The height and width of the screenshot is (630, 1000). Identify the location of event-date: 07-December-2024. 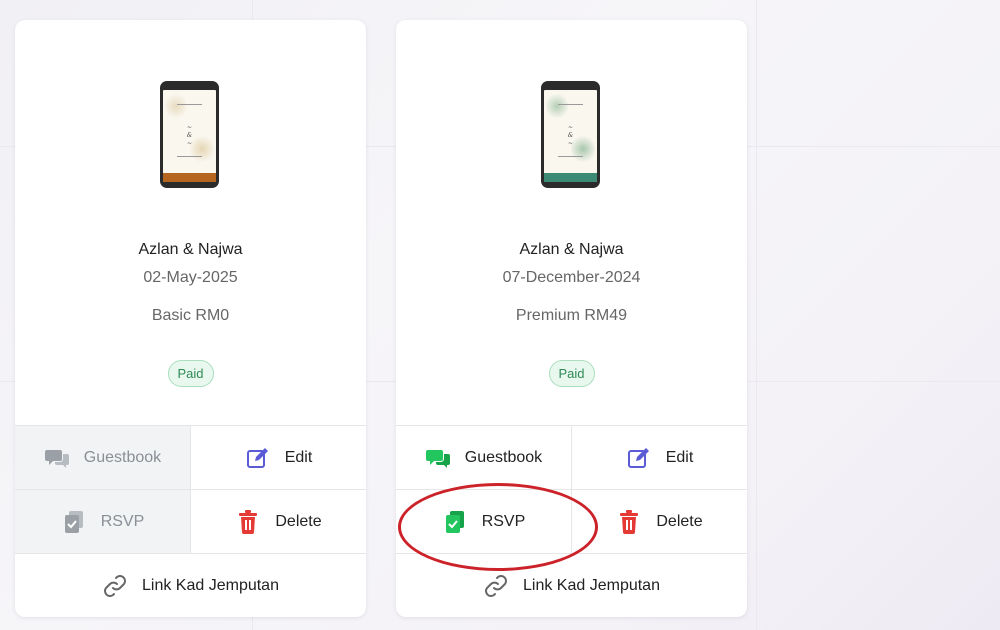
(571, 277).